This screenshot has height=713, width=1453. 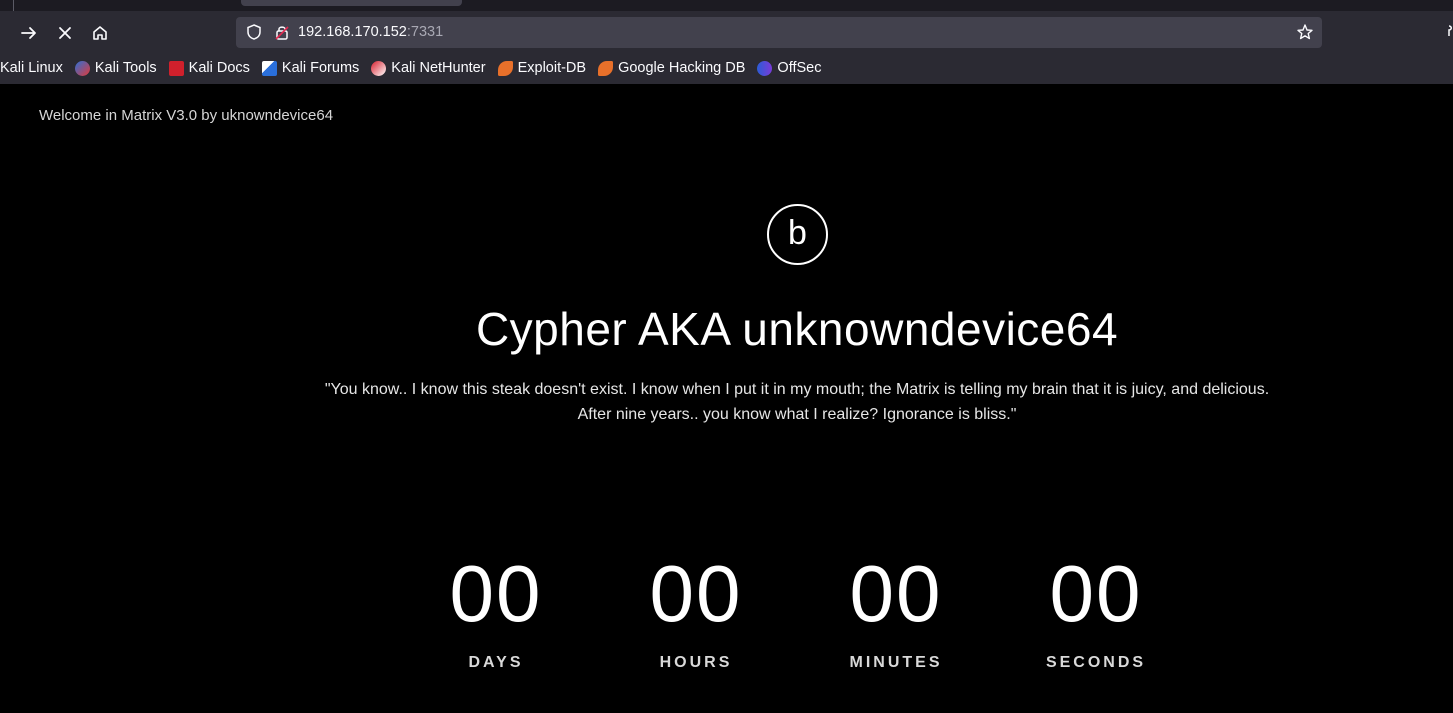 What do you see at coordinates (269, 68) in the screenshot?
I see `kali-forums-icon` at bounding box center [269, 68].